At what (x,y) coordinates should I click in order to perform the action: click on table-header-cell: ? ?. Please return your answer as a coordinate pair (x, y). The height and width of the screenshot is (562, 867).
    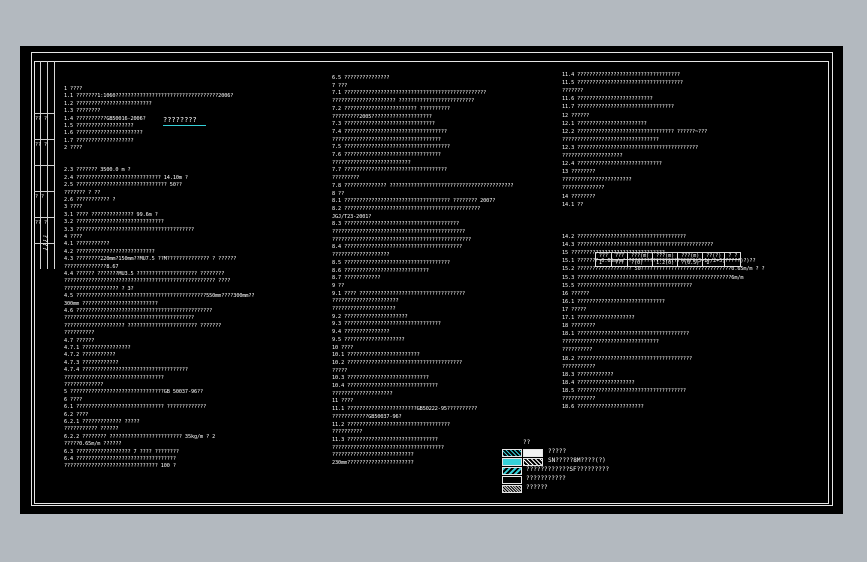
    Looking at the image, I should click on (733, 256).